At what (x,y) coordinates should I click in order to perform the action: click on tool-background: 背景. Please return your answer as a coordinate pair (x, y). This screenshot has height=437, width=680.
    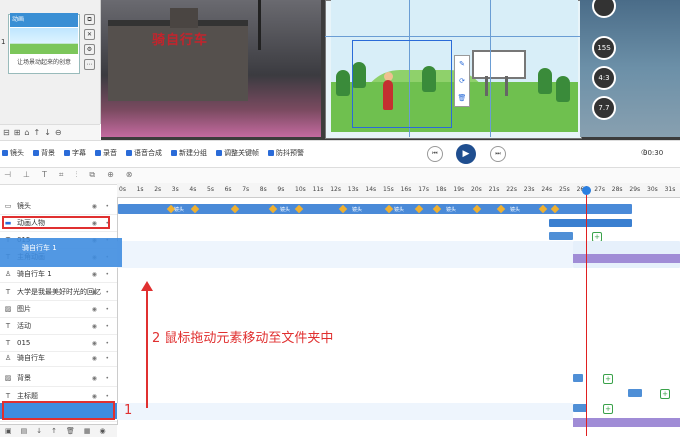
    Looking at the image, I should click on (44, 153).